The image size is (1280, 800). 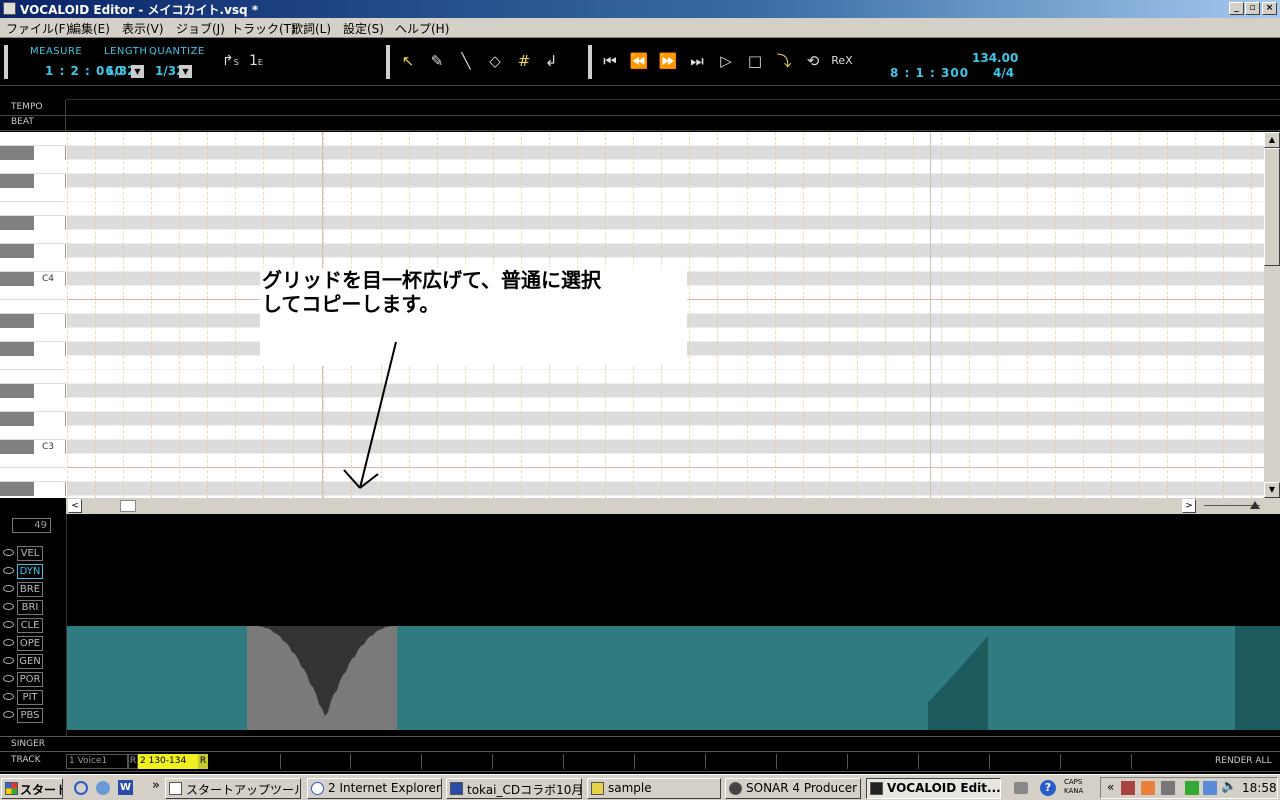 I want to click on auto-scroll-icon: ⤵, so click(x=784, y=61).